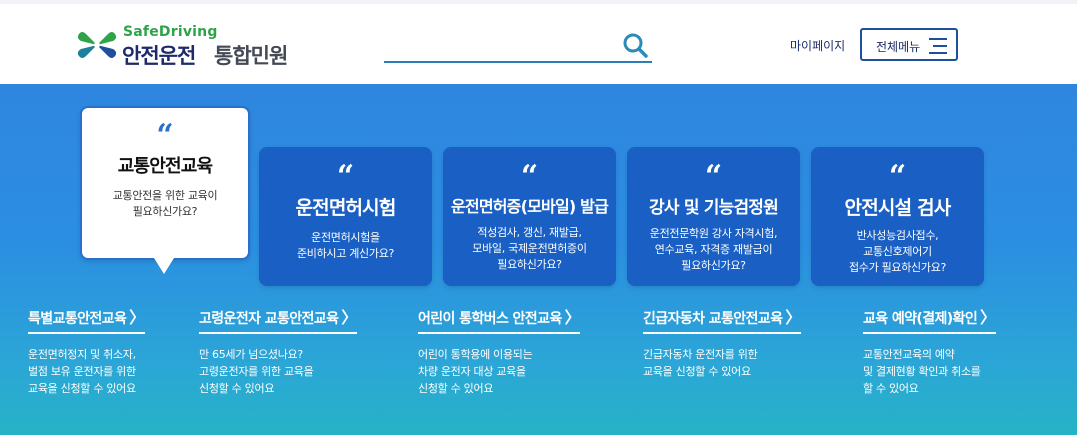 Image resolution: width=1077 pixels, height=435 pixels. What do you see at coordinates (278, 319) in the screenshot?
I see `link-elderly-driver-education-title: 고령운전자 교통안전교육 〉` at bounding box center [278, 319].